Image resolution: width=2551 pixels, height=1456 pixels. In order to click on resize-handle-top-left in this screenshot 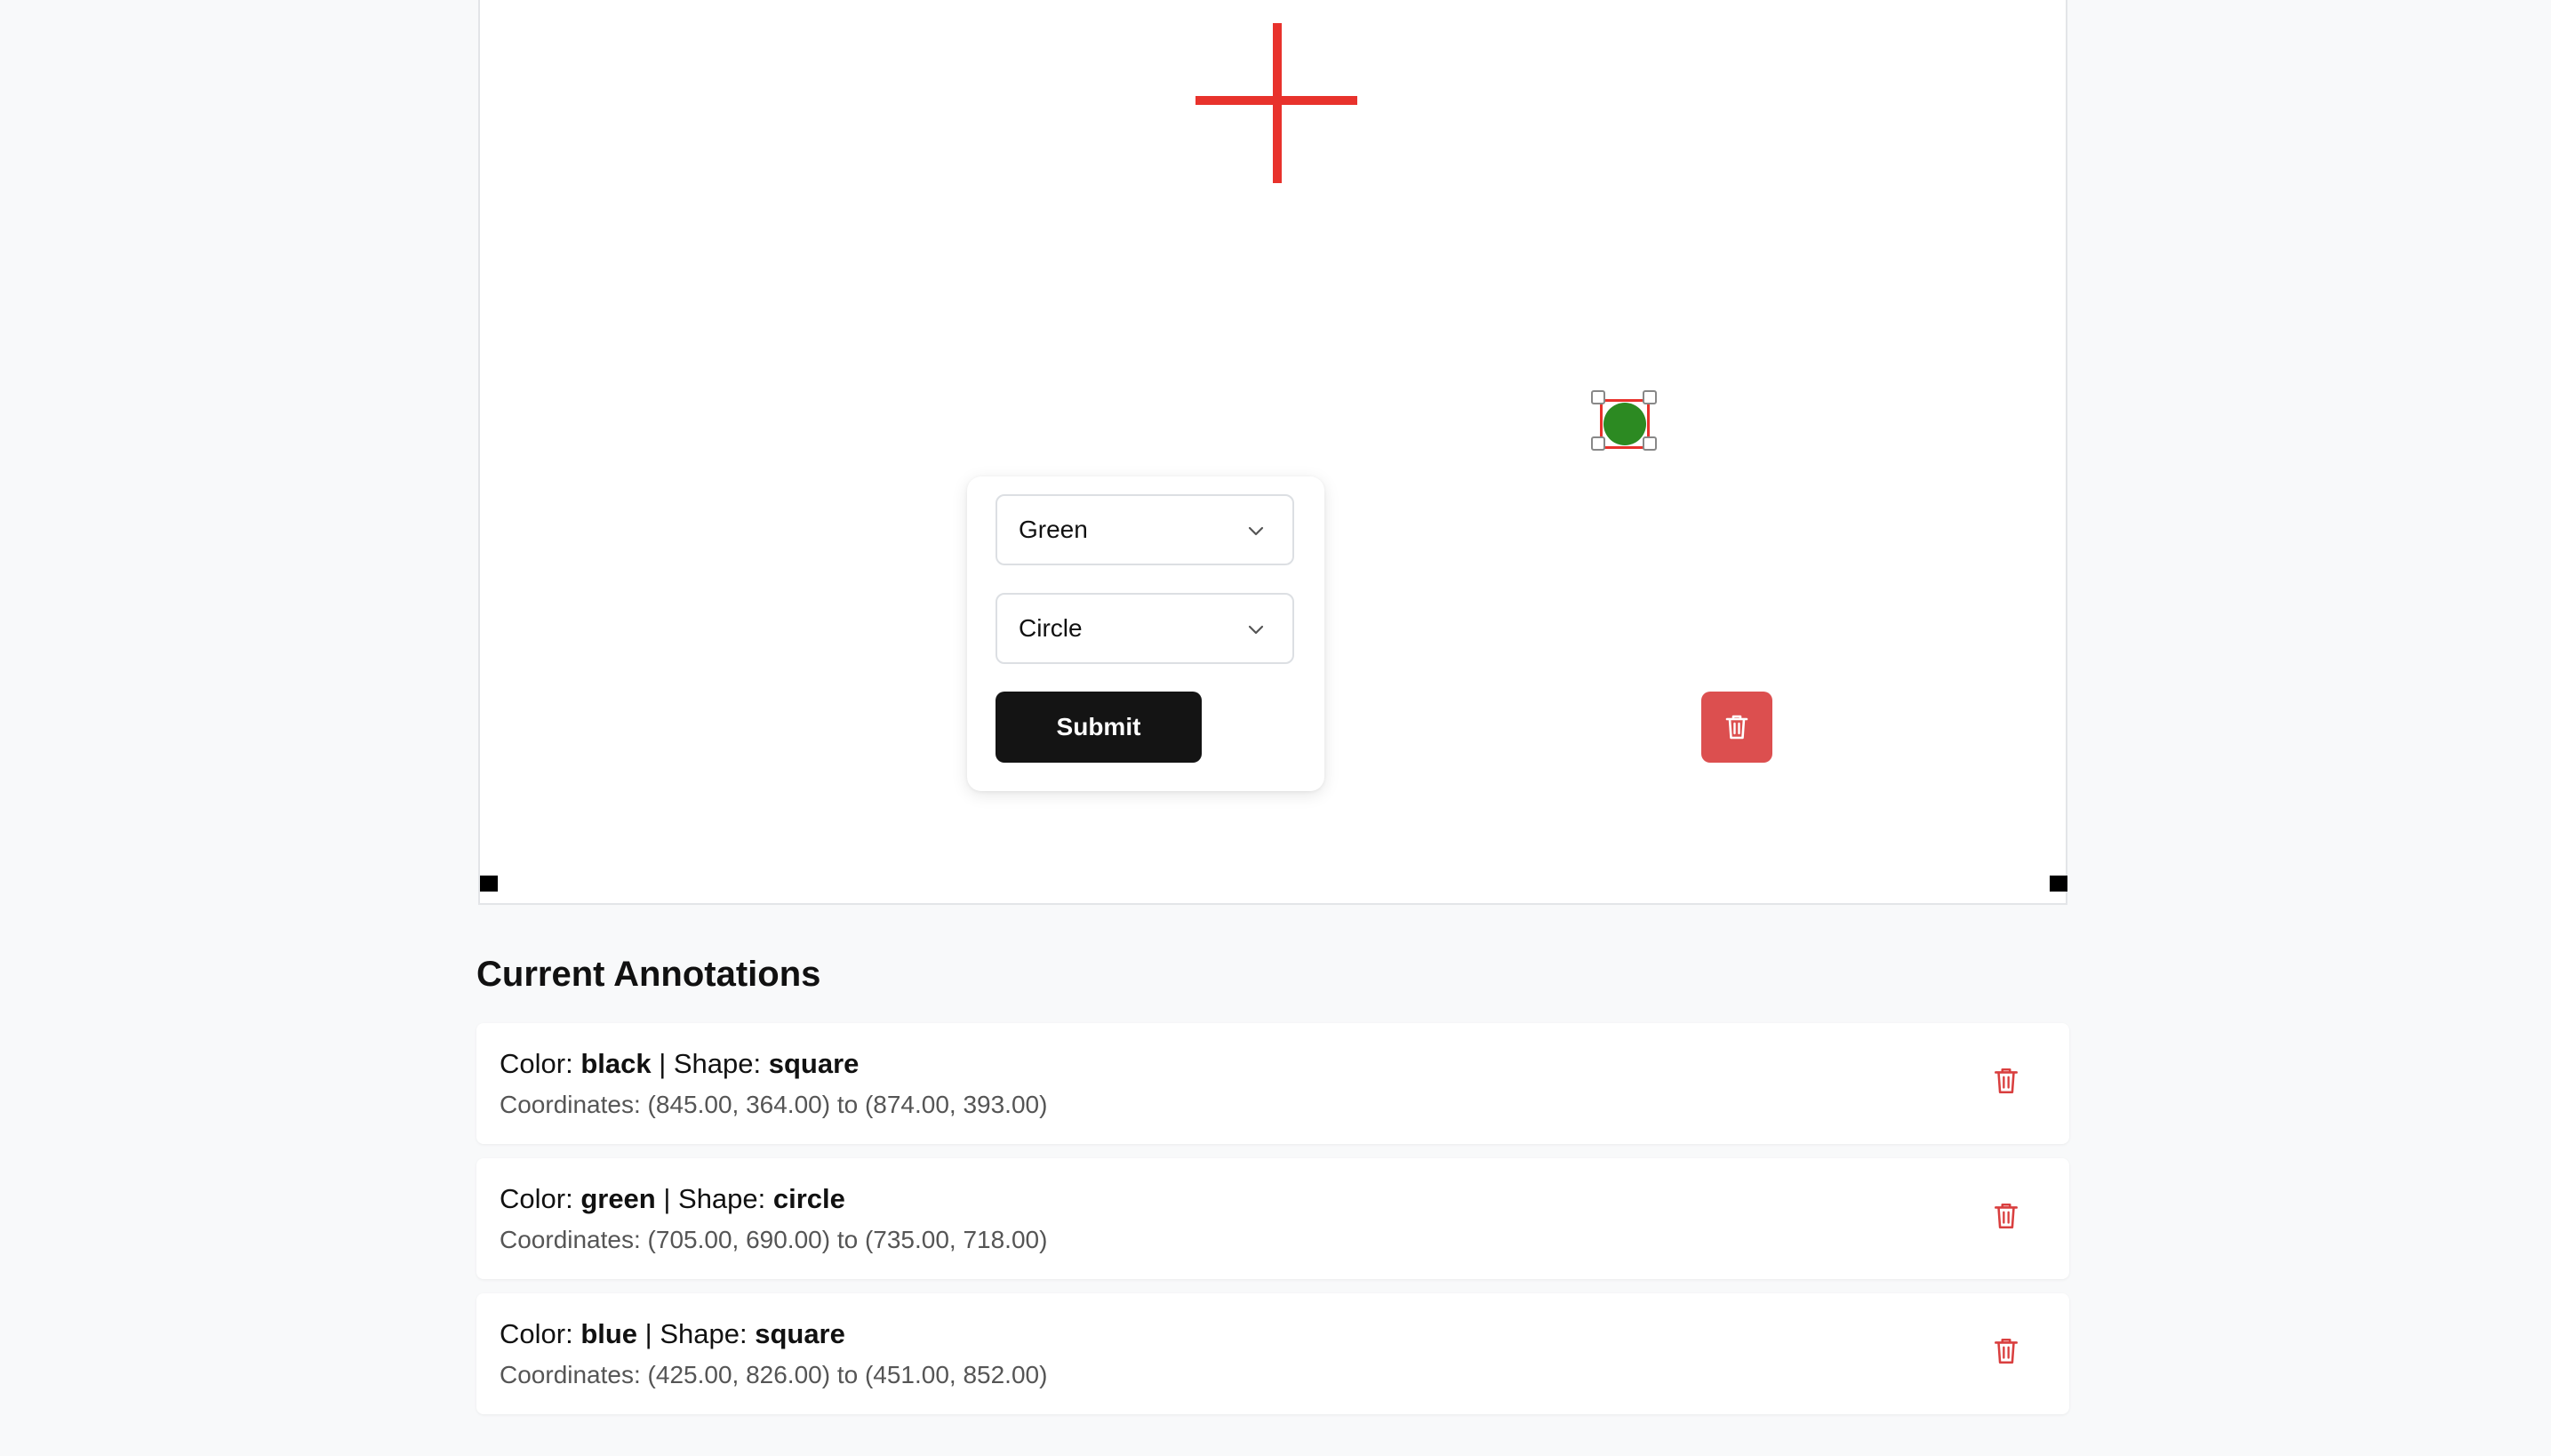, I will do `click(1598, 397)`.